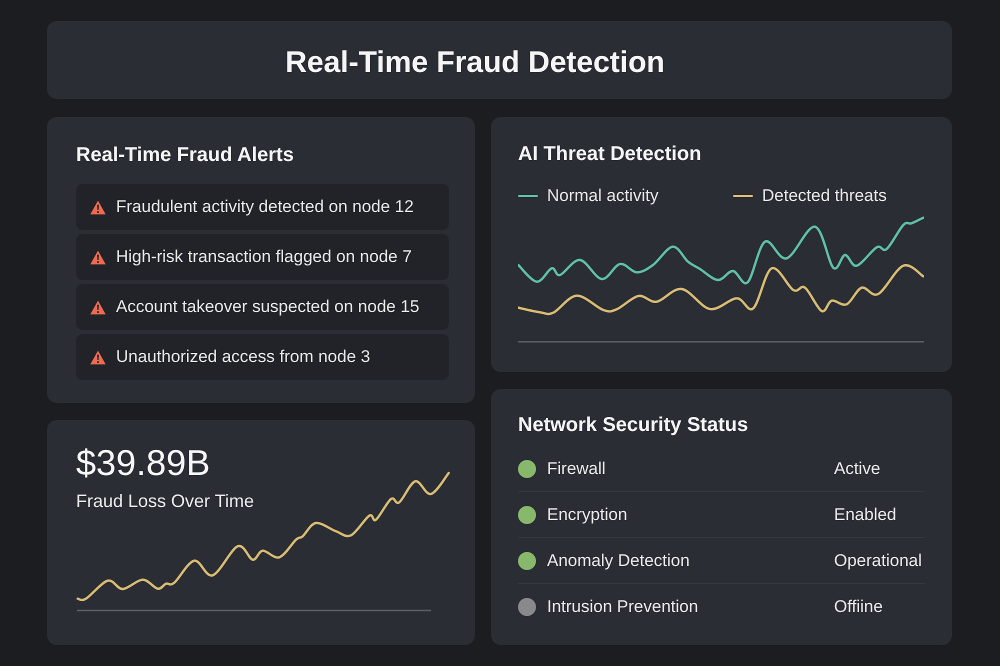 The height and width of the screenshot is (666, 1000). I want to click on status-label: Anomaly Detection, so click(619, 561).